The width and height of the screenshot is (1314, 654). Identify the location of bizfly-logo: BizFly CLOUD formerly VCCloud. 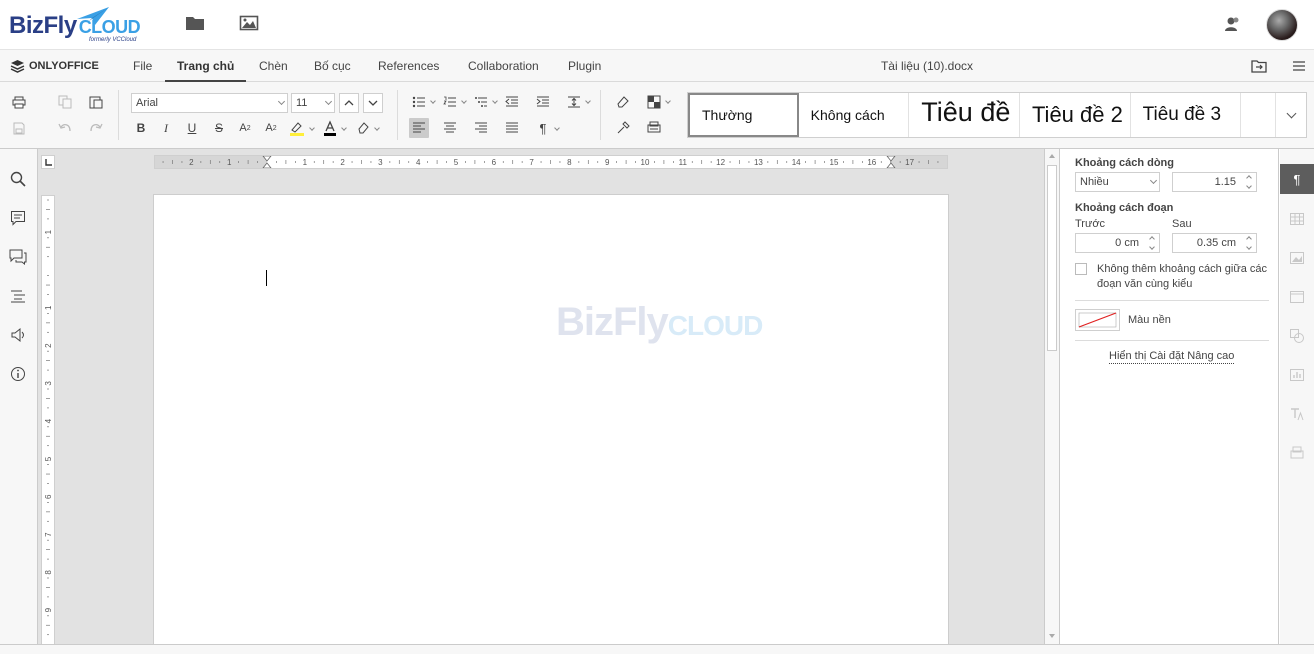
(81, 26).